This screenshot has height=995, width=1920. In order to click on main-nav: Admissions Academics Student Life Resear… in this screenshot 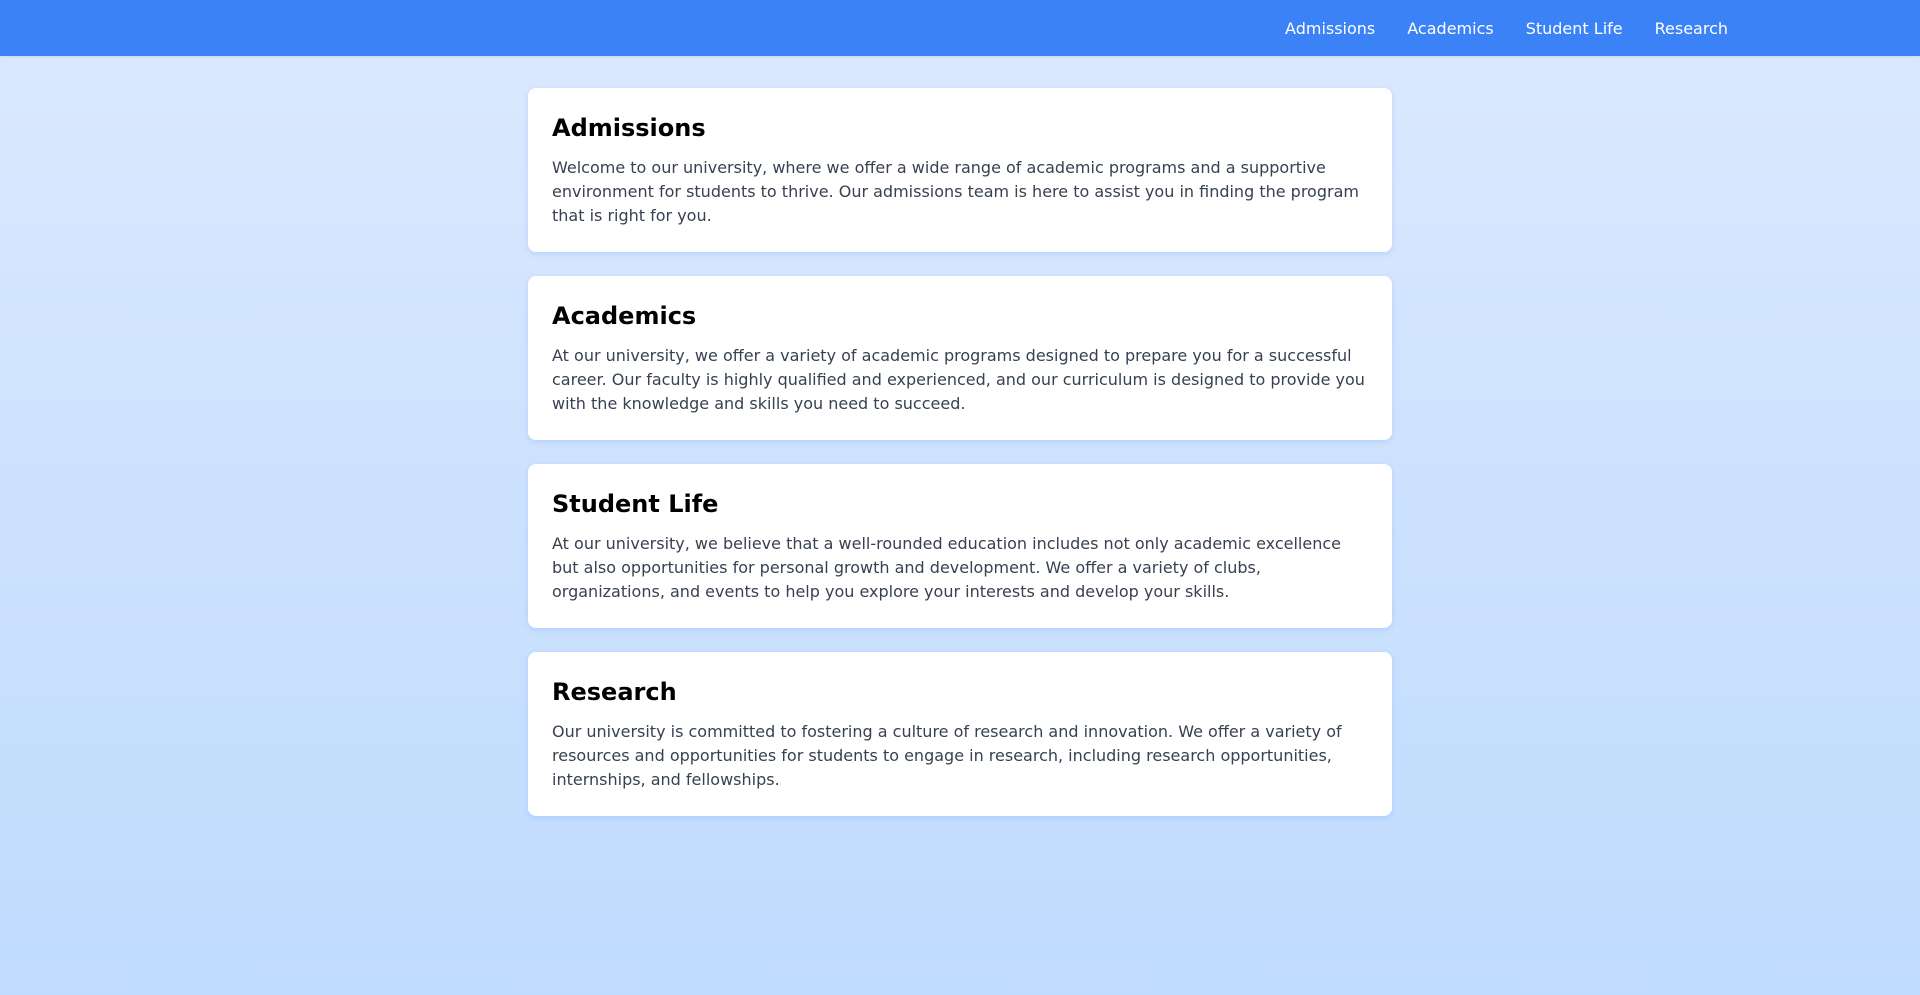, I will do `click(1506, 28)`.